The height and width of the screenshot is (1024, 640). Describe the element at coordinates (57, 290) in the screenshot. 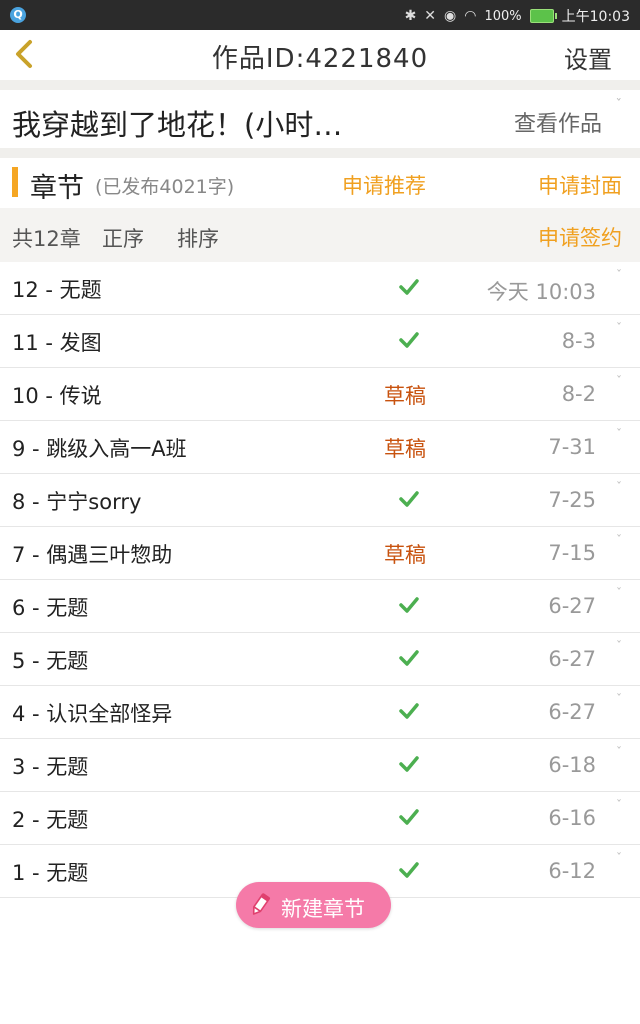

I see `chapter-name: 12 - 无题` at that location.